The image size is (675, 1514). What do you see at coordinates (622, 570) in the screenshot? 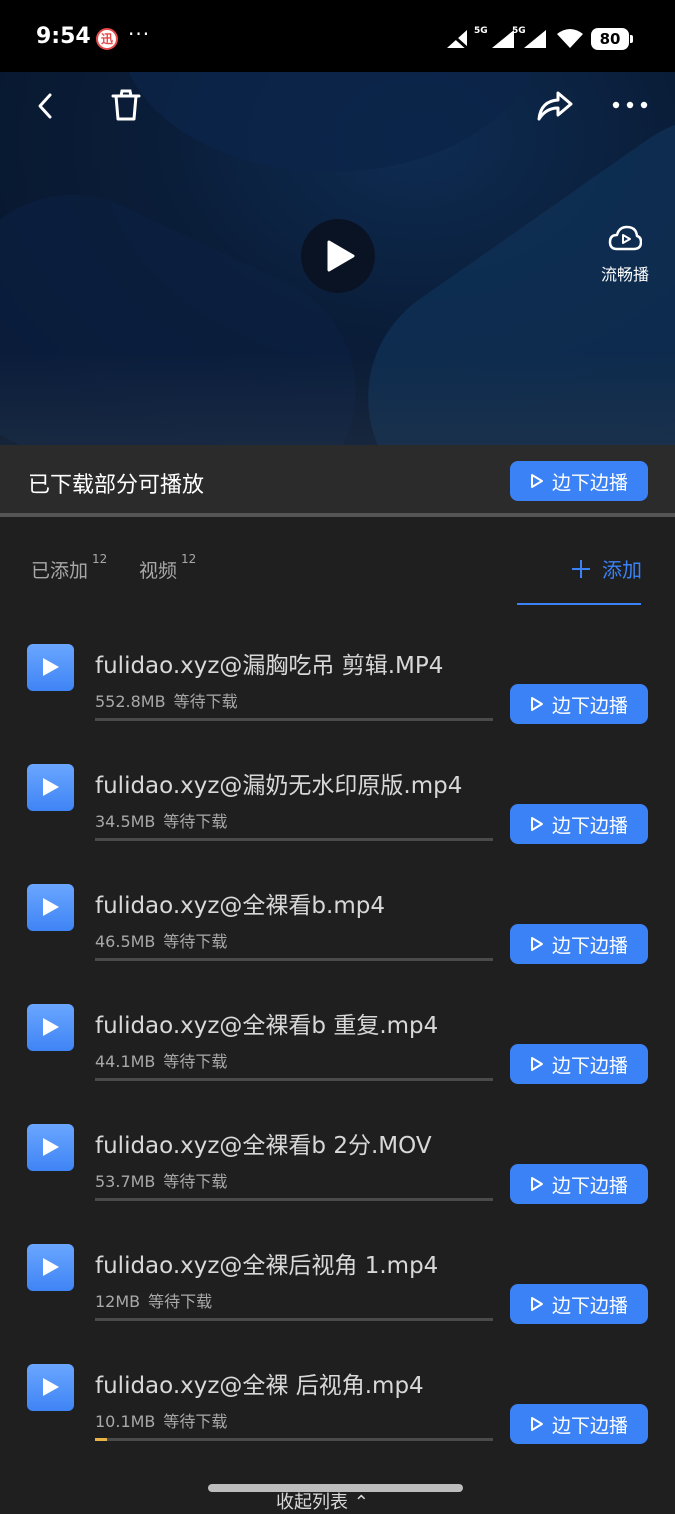
I see `add-label: 添加` at bounding box center [622, 570].